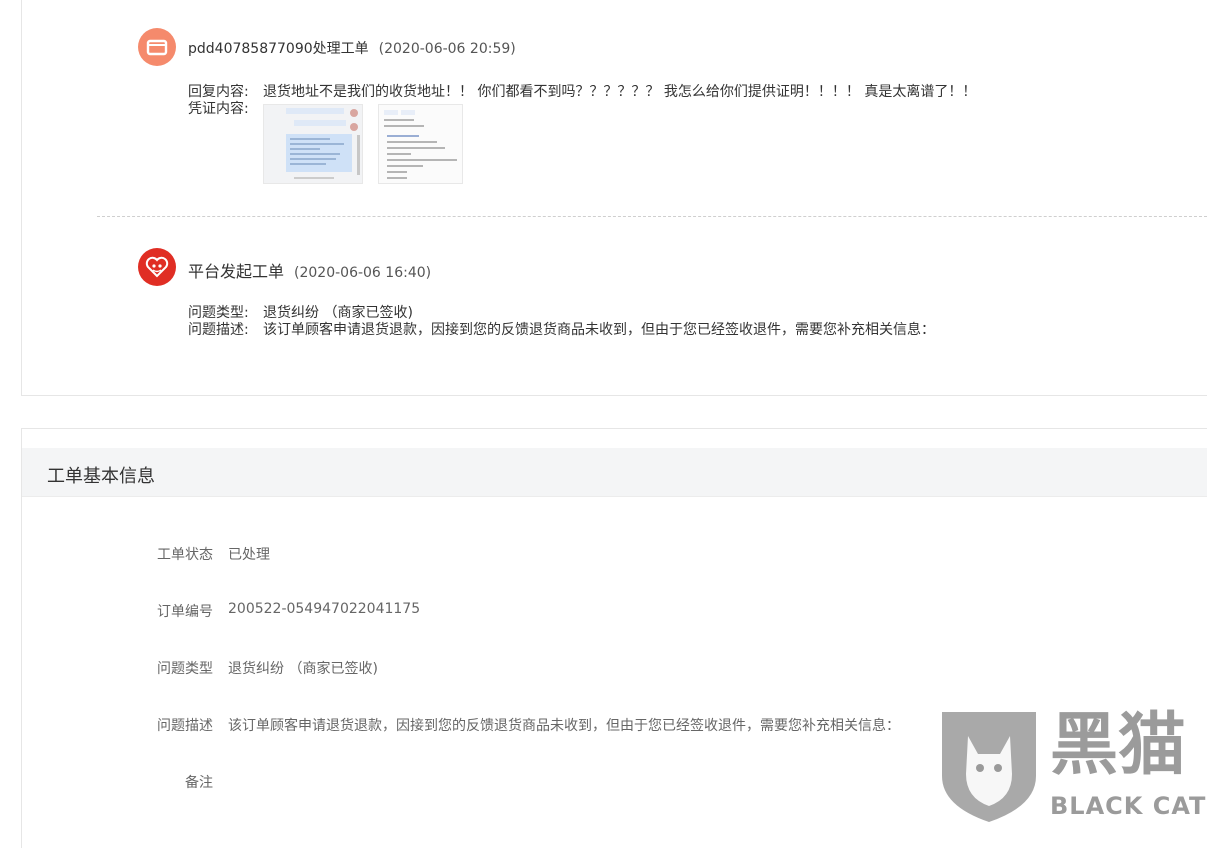 The width and height of the screenshot is (1207, 848). I want to click on store-avatar, so click(157, 47).